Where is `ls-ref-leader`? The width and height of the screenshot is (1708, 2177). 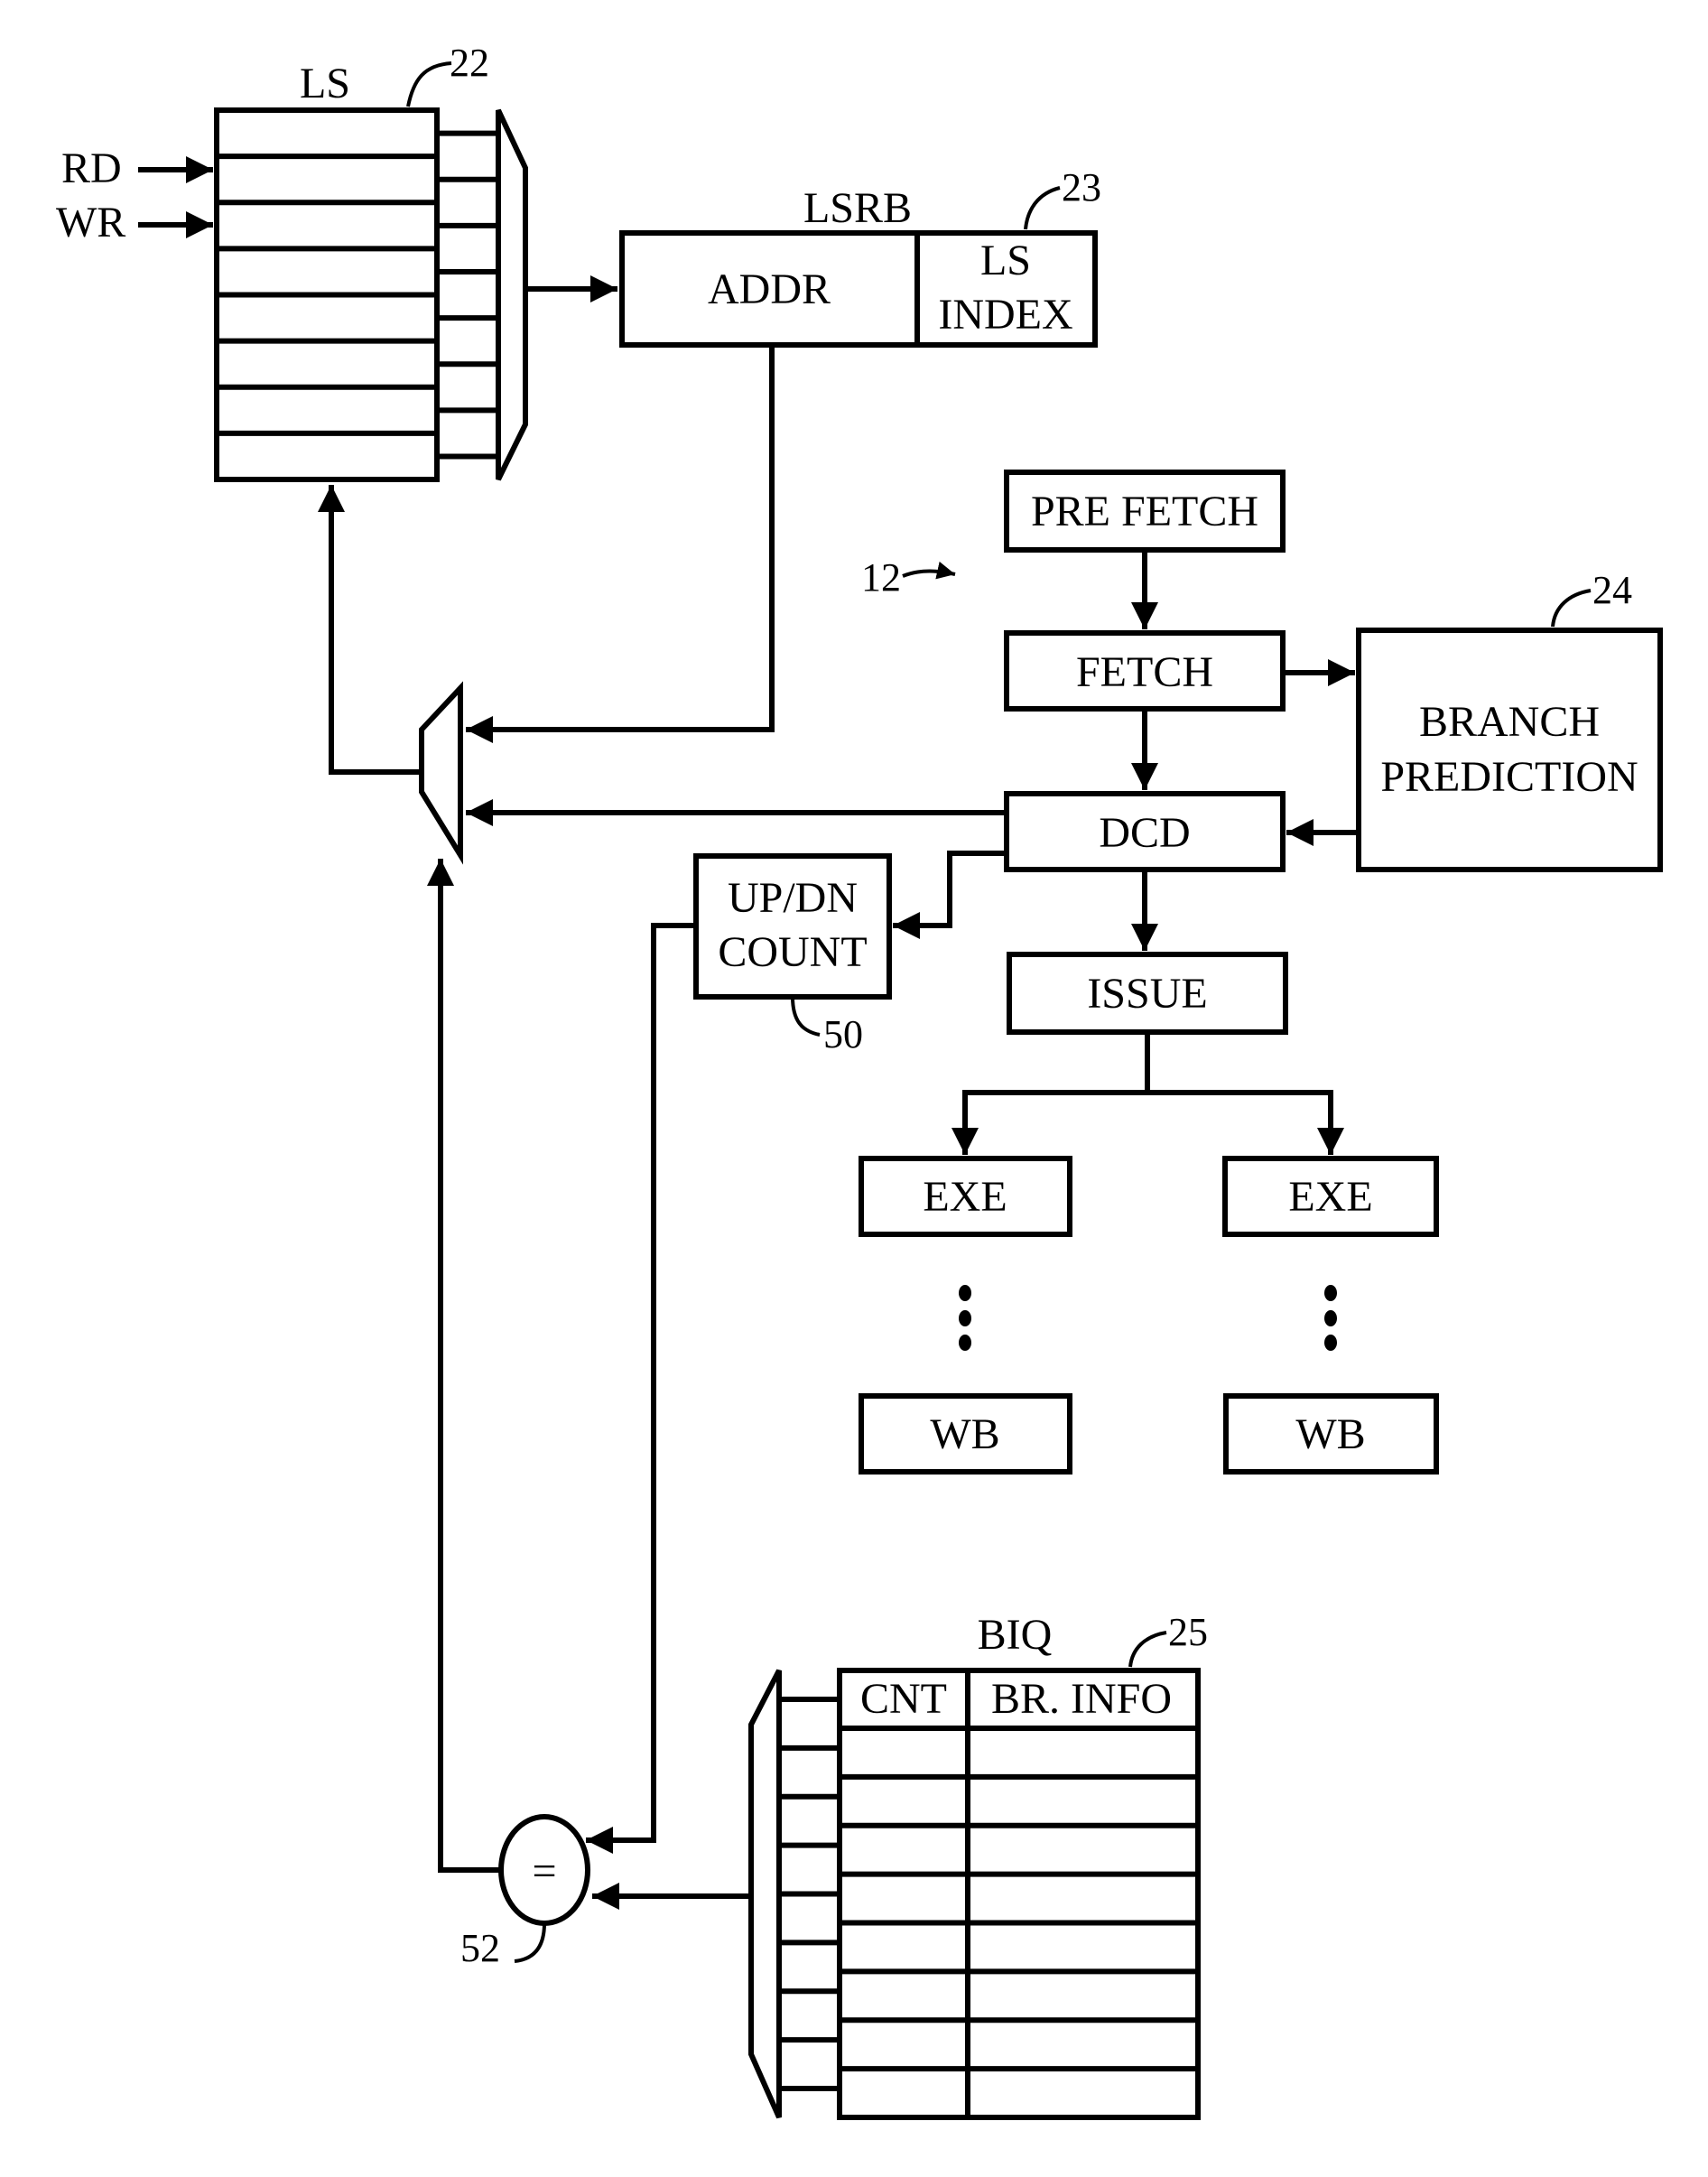 ls-ref-leader is located at coordinates (429, 84).